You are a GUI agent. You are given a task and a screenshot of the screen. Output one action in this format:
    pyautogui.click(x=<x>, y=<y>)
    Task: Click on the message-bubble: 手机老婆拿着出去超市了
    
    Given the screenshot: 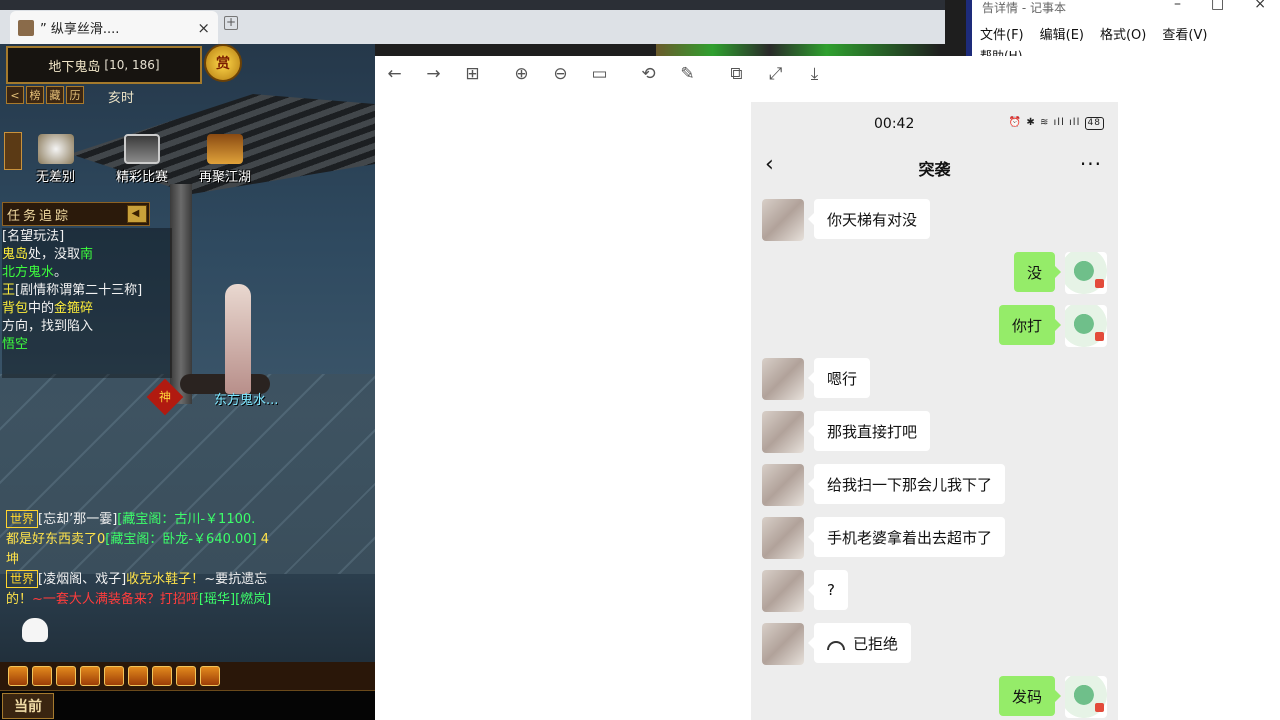 What is the action you would take?
    pyautogui.click(x=906, y=537)
    